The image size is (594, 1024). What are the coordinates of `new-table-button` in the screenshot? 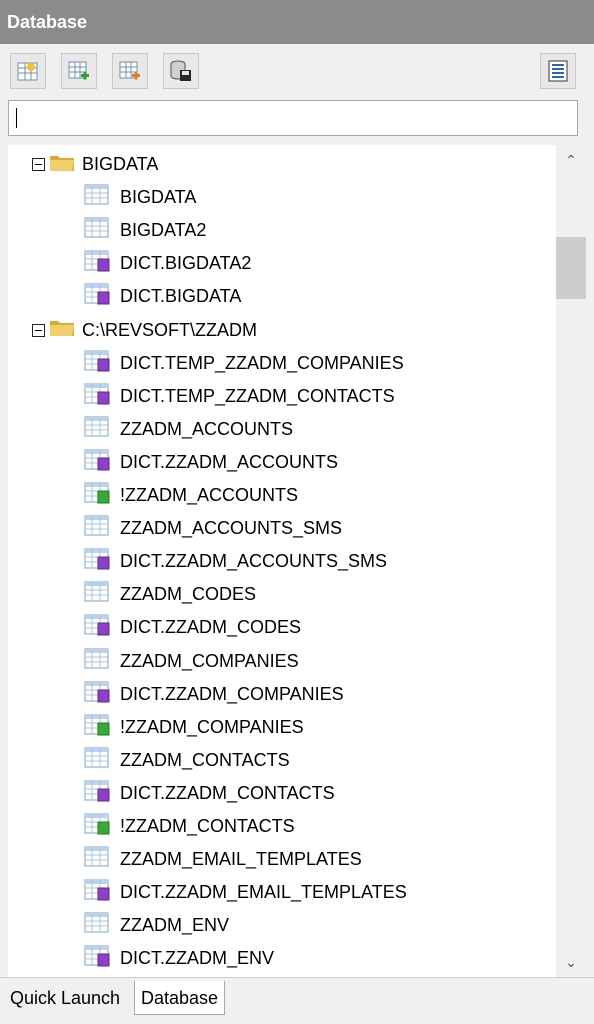 It's located at (28, 71).